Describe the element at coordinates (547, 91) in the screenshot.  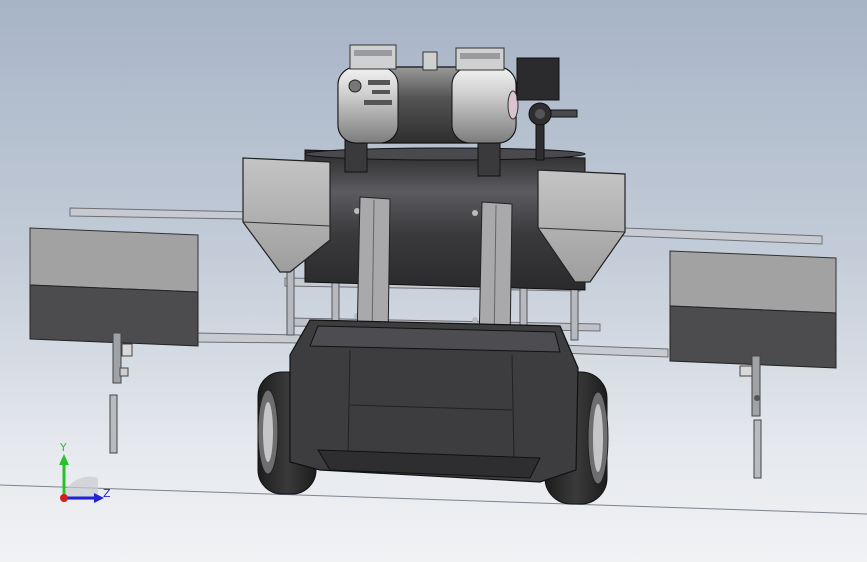
I see `controller-box` at that location.